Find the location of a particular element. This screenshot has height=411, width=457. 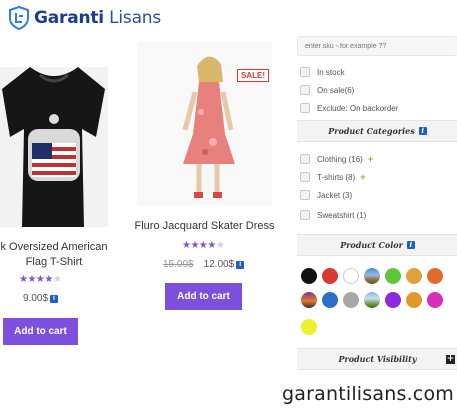

filter-on-sale: On sale(6) is located at coordinates (327, 90).